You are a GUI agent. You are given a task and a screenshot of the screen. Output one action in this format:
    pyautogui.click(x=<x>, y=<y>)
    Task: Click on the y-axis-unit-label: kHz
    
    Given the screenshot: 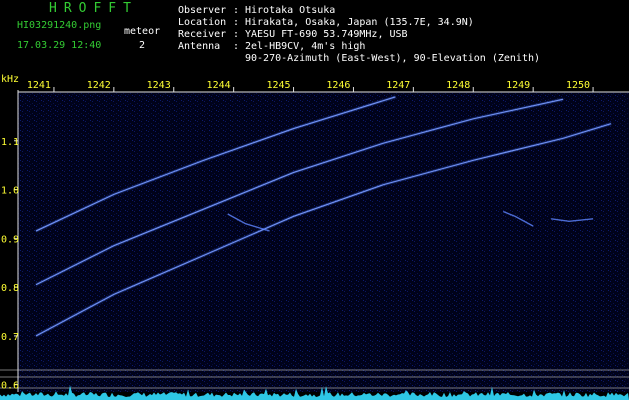 What is the action you would take?
    pyautogui.click(x=10, y=79)
    